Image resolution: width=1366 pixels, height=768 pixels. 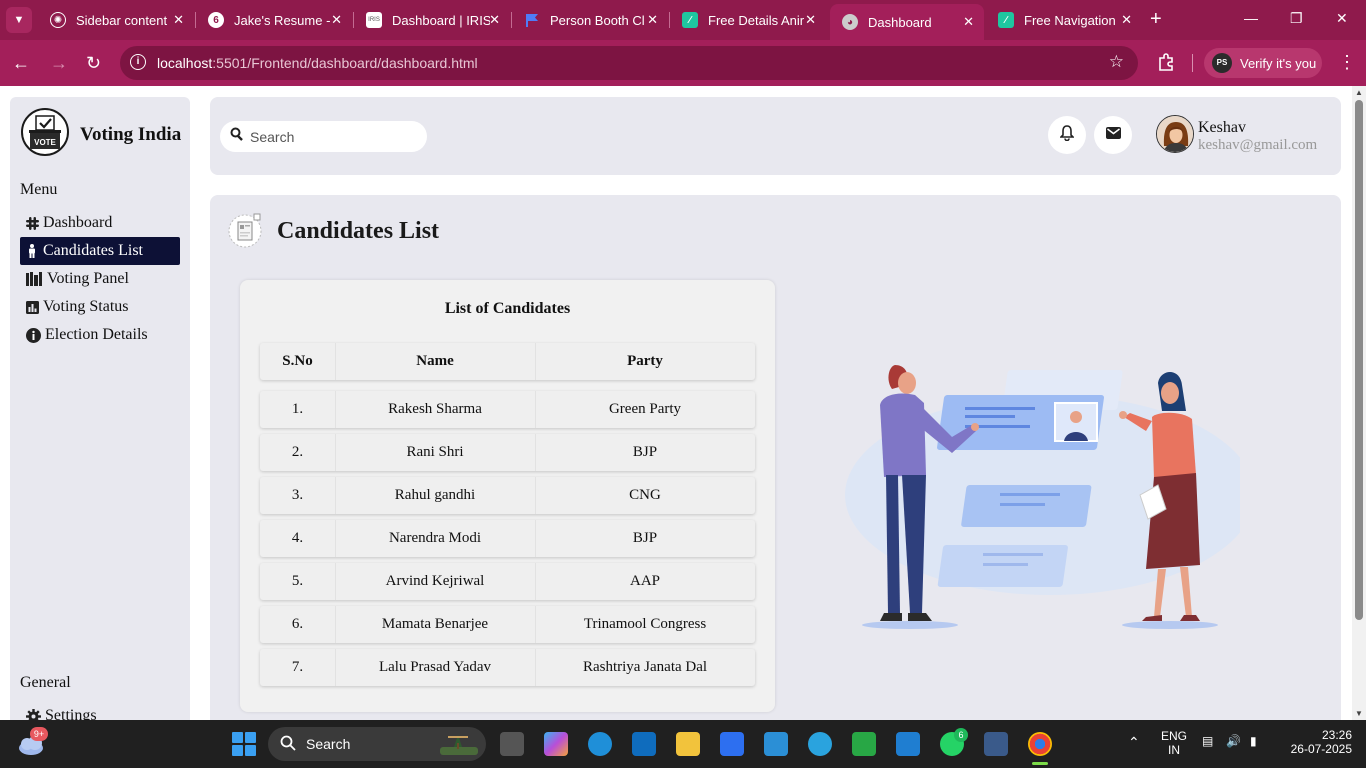 I want to click on file-explorer-icon, so click(x=688, y=744).